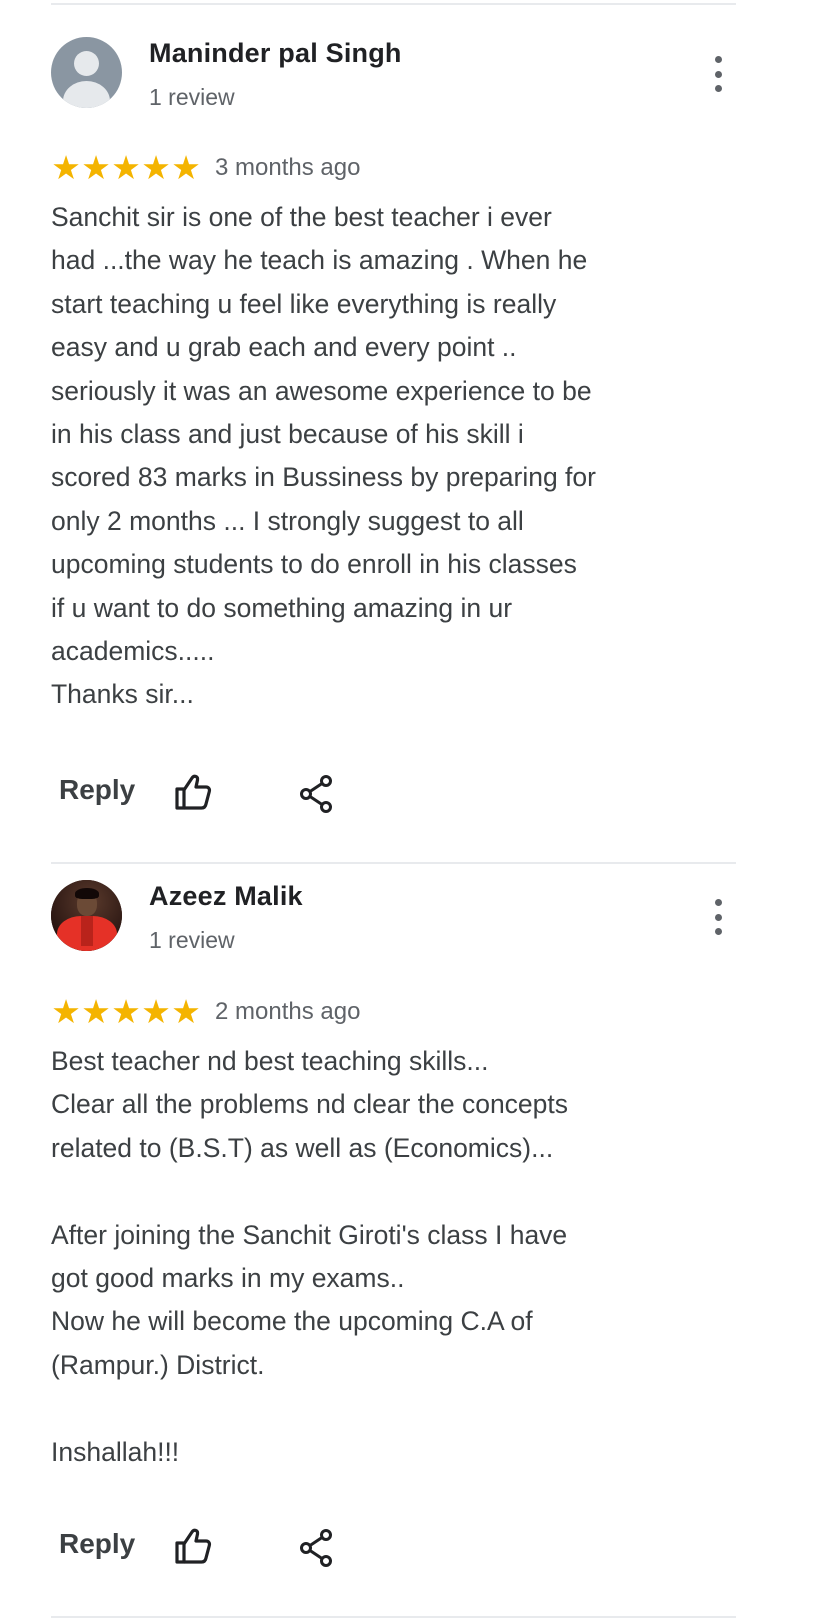 This screenshot has width=831, height=1621. I want to click on rating-row: ★ ★ ★ ★ ★ 2 months ago, so click(205, 1012).